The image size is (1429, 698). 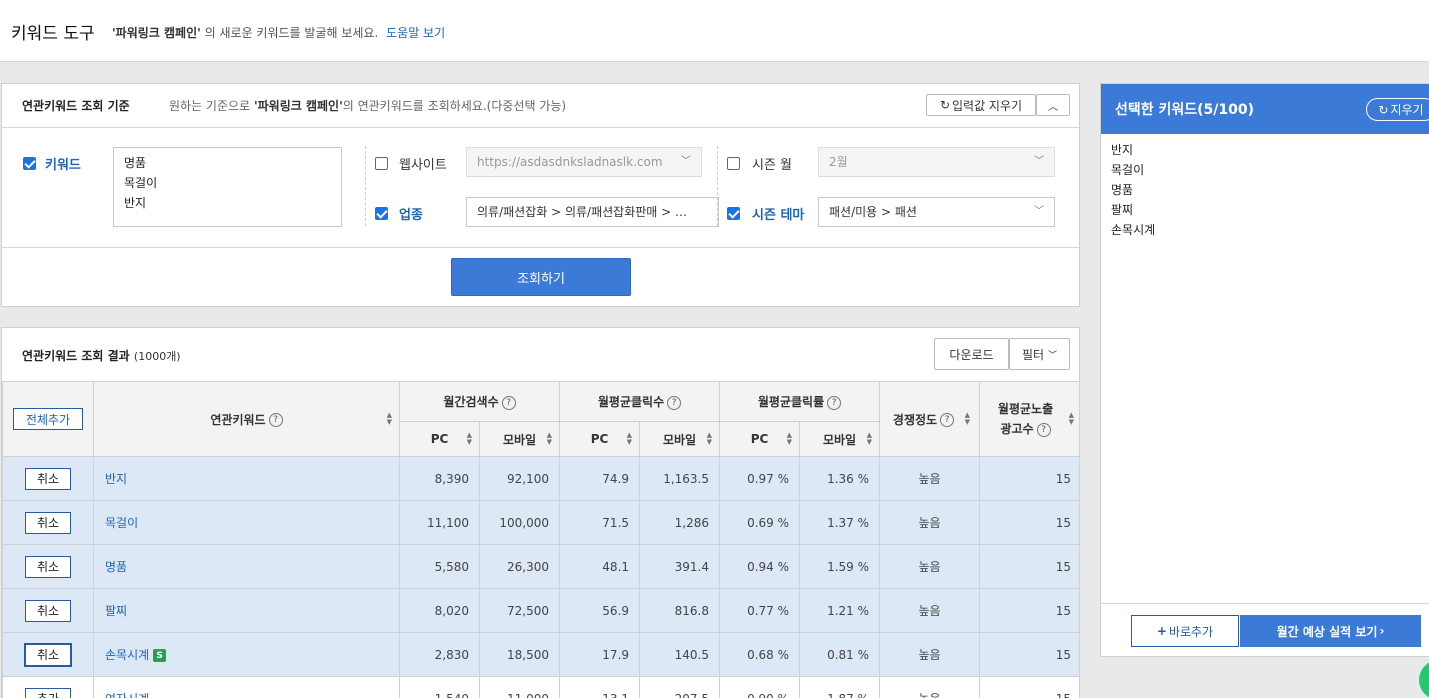 What do you see at coordinates (733, 213) in the screenshot?
I see `season-theme-checkbox` at bounding box center [733, 213].